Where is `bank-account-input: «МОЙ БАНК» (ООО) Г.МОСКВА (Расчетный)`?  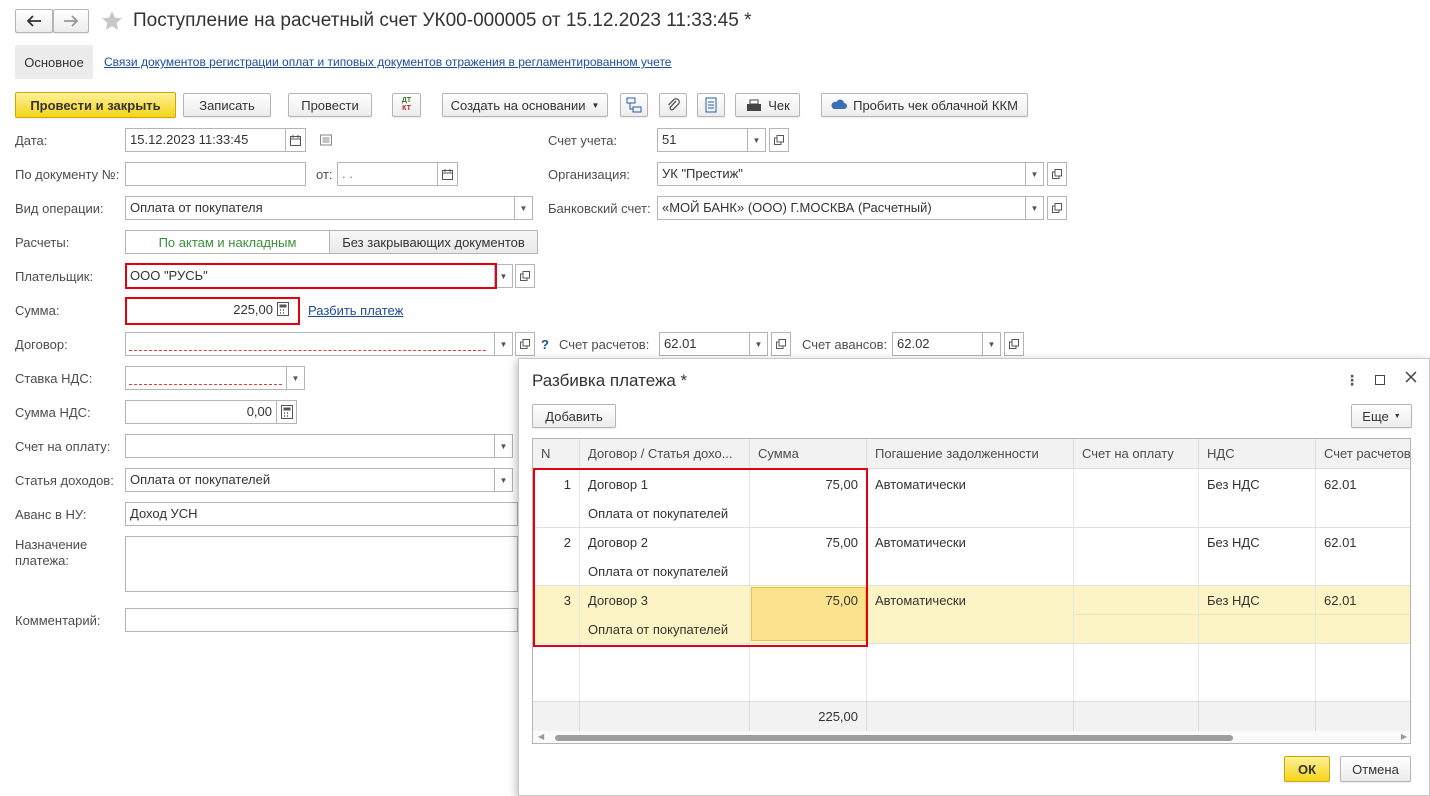
bank-account-input: «МОЙ БАНК» (ООО) Г.МОСКВА (Расчетный) is located at coordinates (841, 208).